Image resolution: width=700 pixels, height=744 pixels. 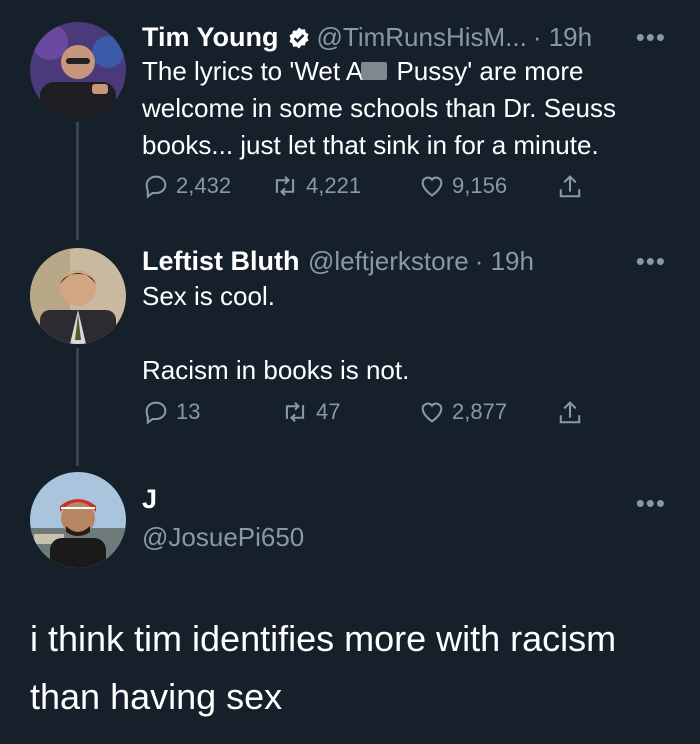 I want to click on tweet-text-line: The lyrics to 'Wet A, so click(x=253, y=71).